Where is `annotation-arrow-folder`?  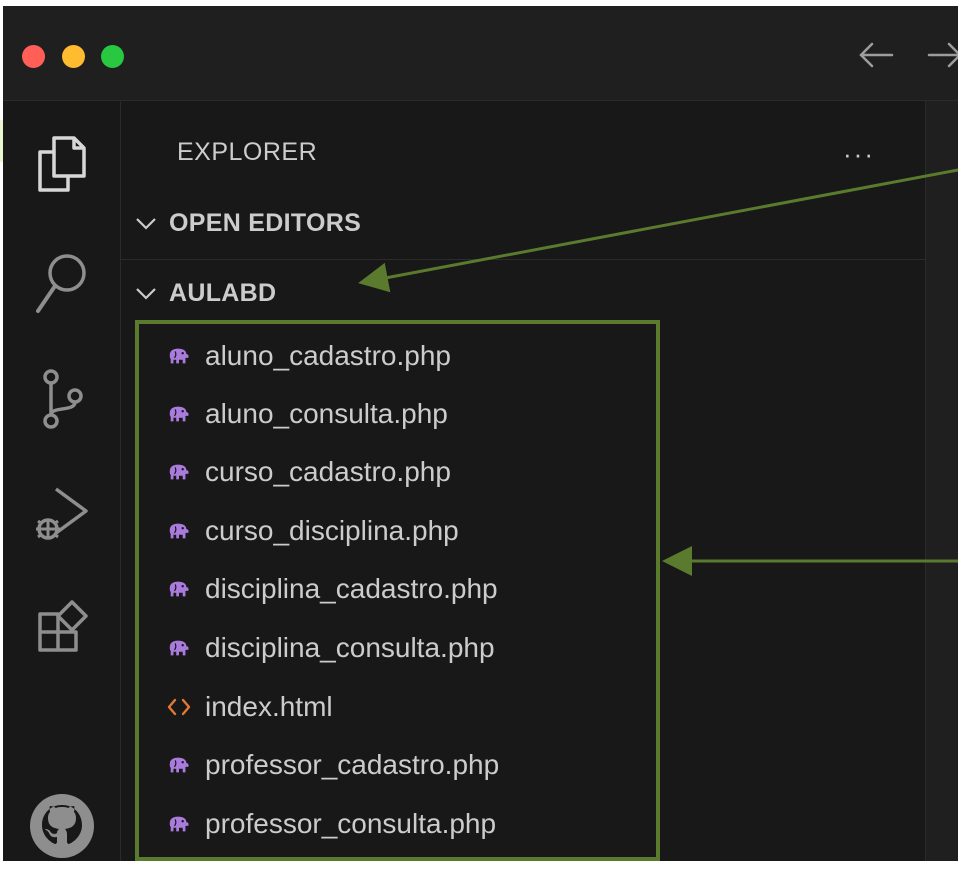
annotation-arrow-folder is located at coordinates (658, 230).